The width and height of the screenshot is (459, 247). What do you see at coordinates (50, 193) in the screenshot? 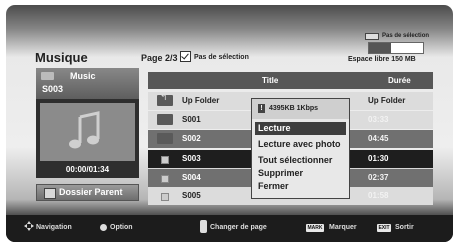
I see `folder-up-icon` at bounding box center [50, 193].